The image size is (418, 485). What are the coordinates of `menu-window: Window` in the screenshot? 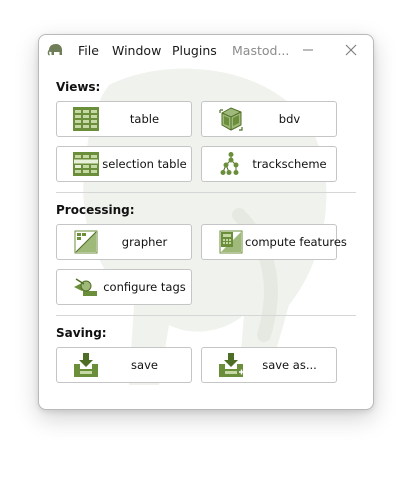 It's located at (136, 50).